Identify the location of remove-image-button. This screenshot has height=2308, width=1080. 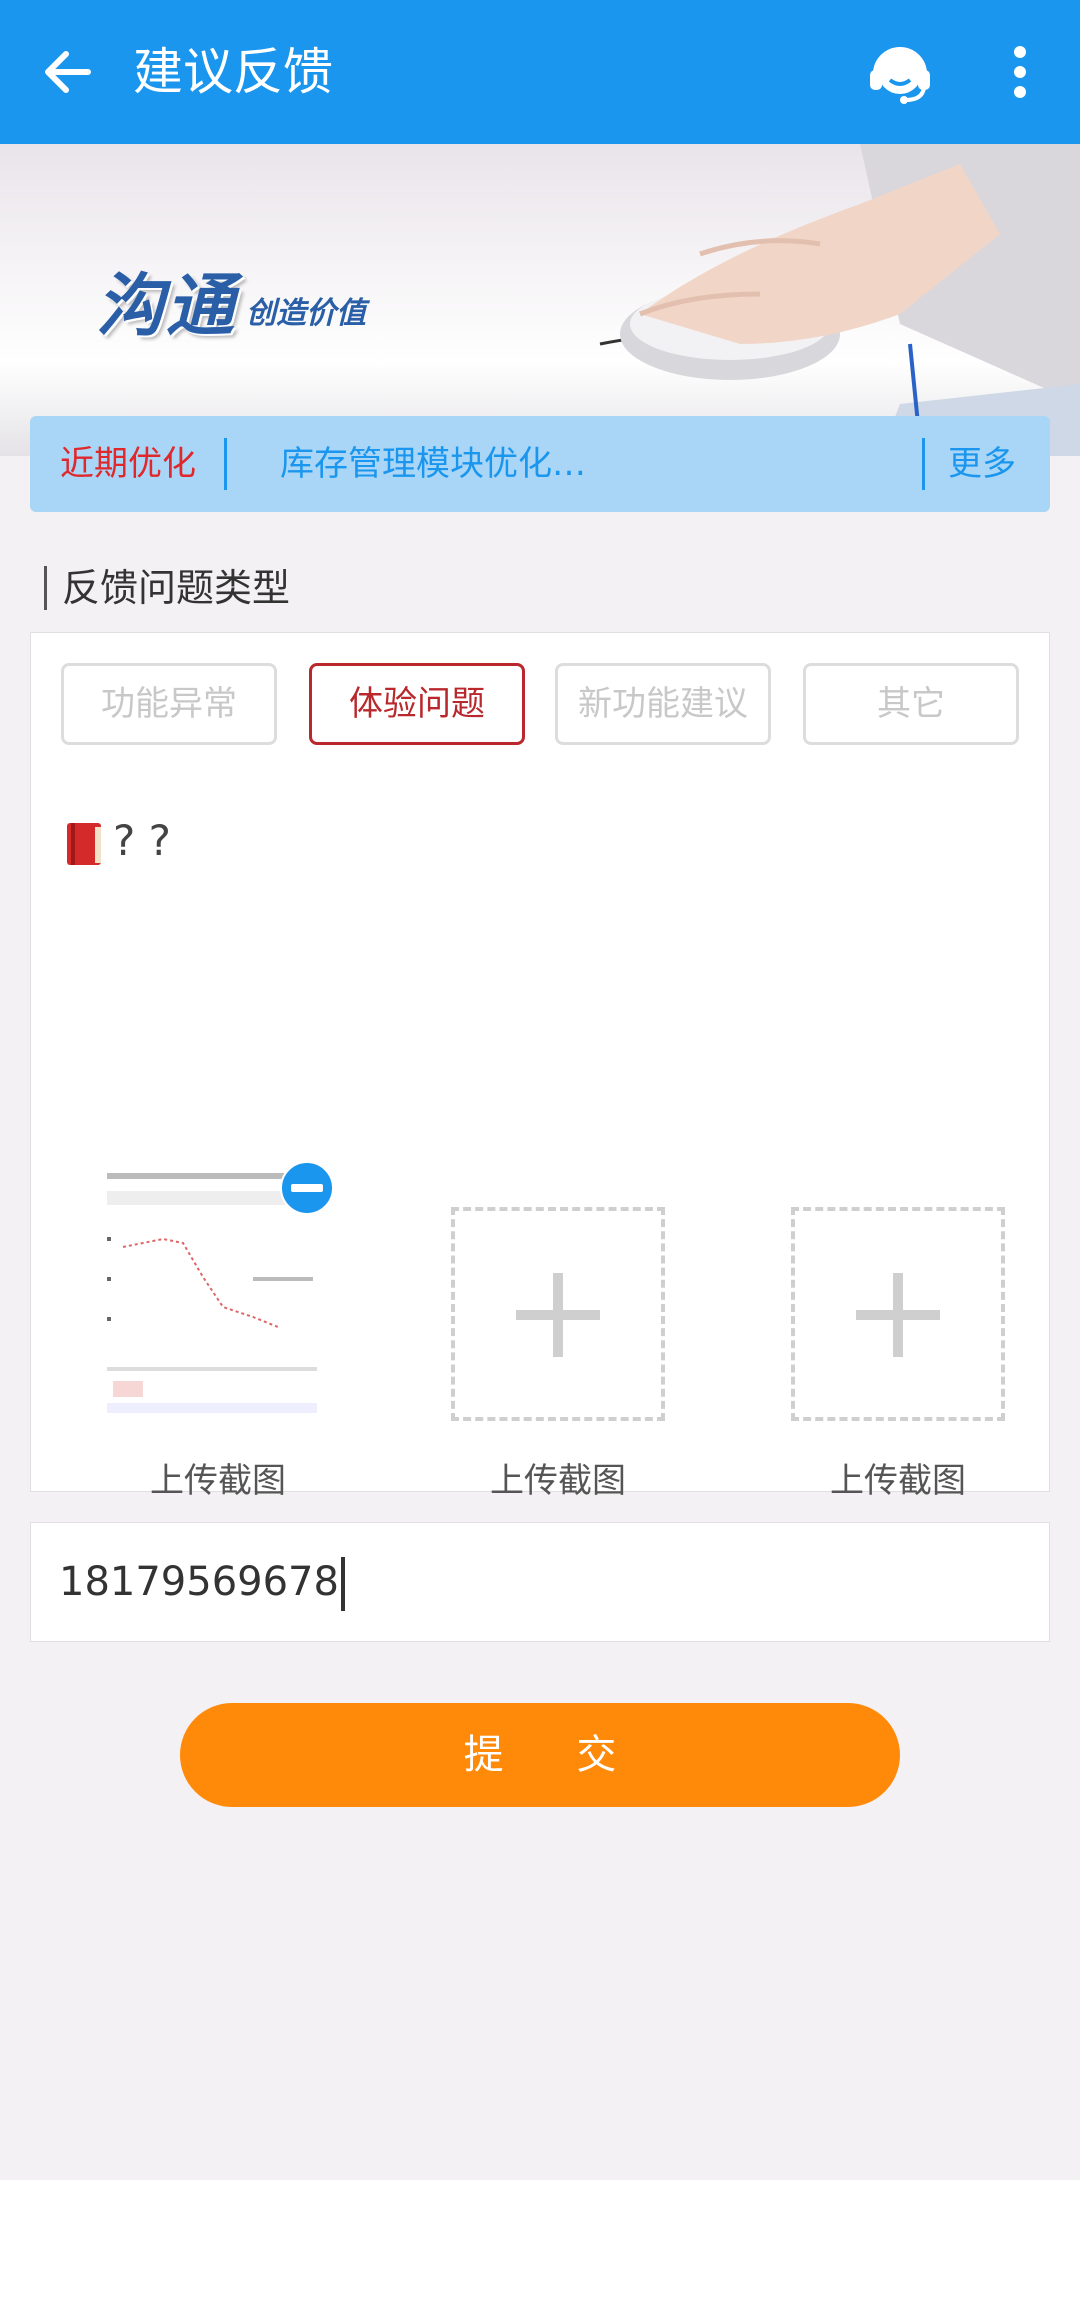
(307, 1188).